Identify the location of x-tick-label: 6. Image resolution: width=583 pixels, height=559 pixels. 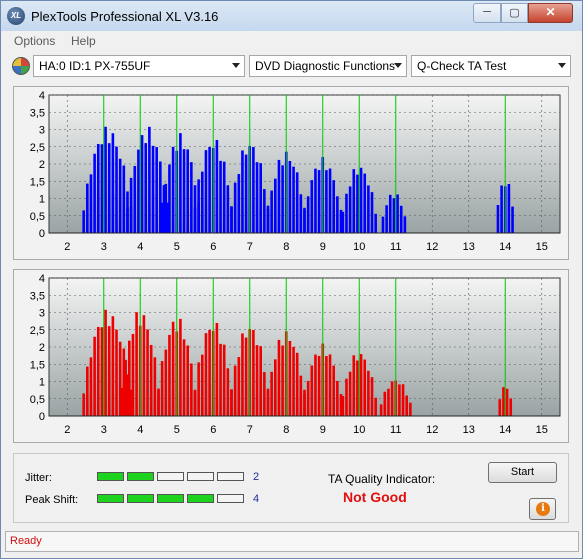
(213, 430).